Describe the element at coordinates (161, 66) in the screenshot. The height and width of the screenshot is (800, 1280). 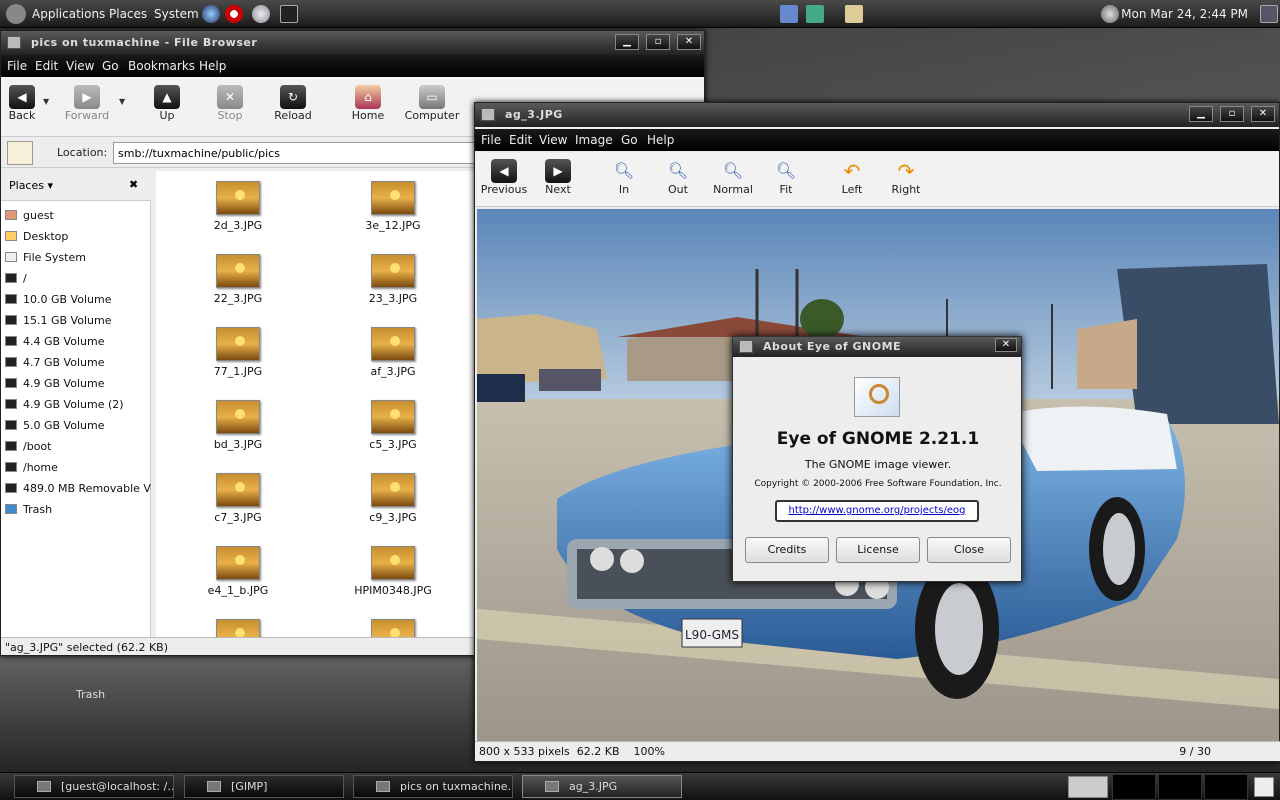
I see `menu-bookmarks: Bookmarks` at that location.